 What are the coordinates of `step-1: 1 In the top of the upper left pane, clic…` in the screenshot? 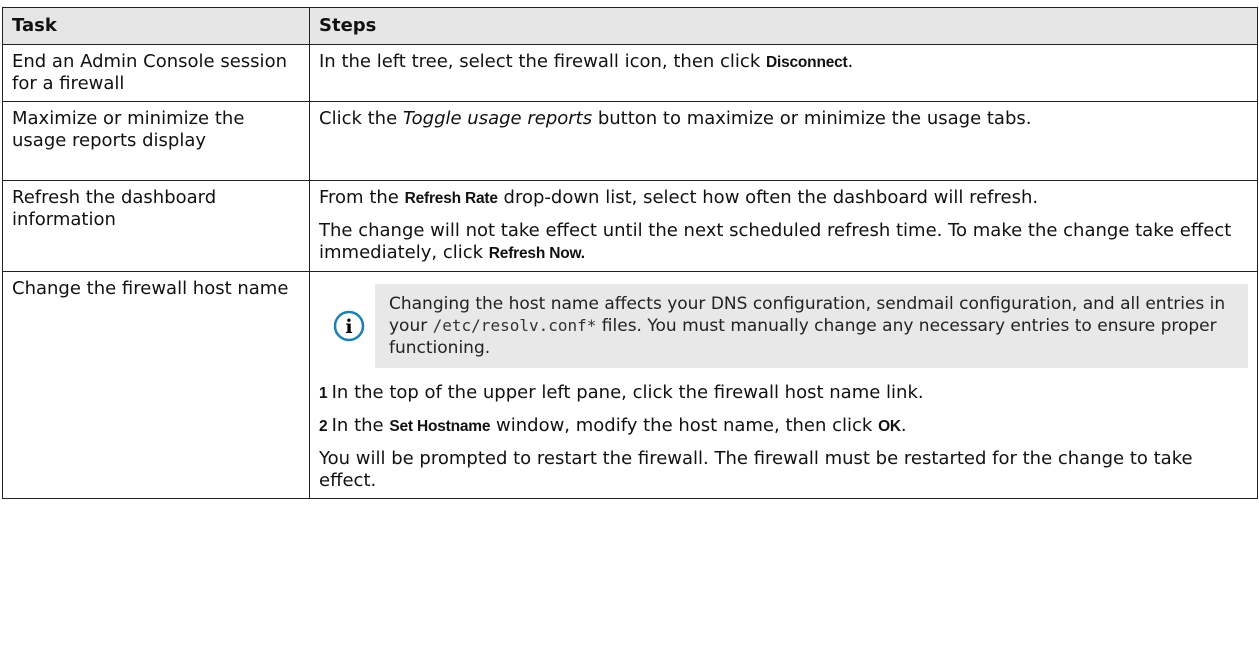 It's located at (783, 393).